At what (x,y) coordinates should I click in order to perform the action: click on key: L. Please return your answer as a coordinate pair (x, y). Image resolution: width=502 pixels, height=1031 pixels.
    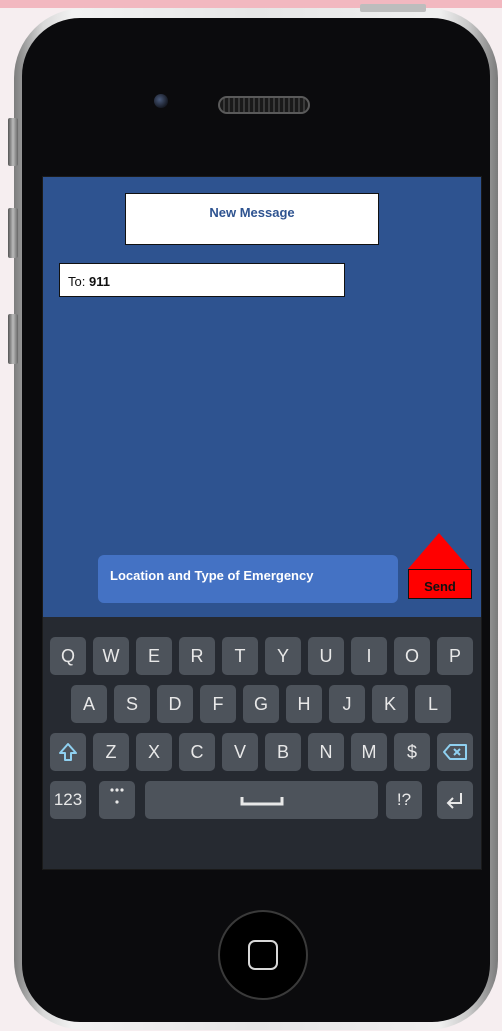
    Looking at the image, I should click on (433, 704).